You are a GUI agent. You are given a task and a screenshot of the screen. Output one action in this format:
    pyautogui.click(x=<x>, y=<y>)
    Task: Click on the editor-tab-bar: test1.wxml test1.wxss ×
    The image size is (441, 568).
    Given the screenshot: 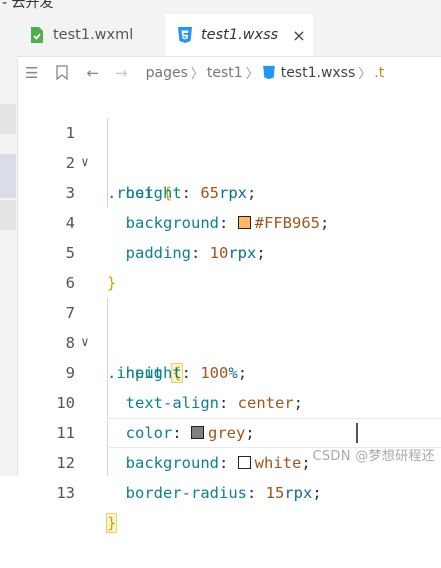 What is the action you would take?
    pyautogui.click(x=229, y=35)
    